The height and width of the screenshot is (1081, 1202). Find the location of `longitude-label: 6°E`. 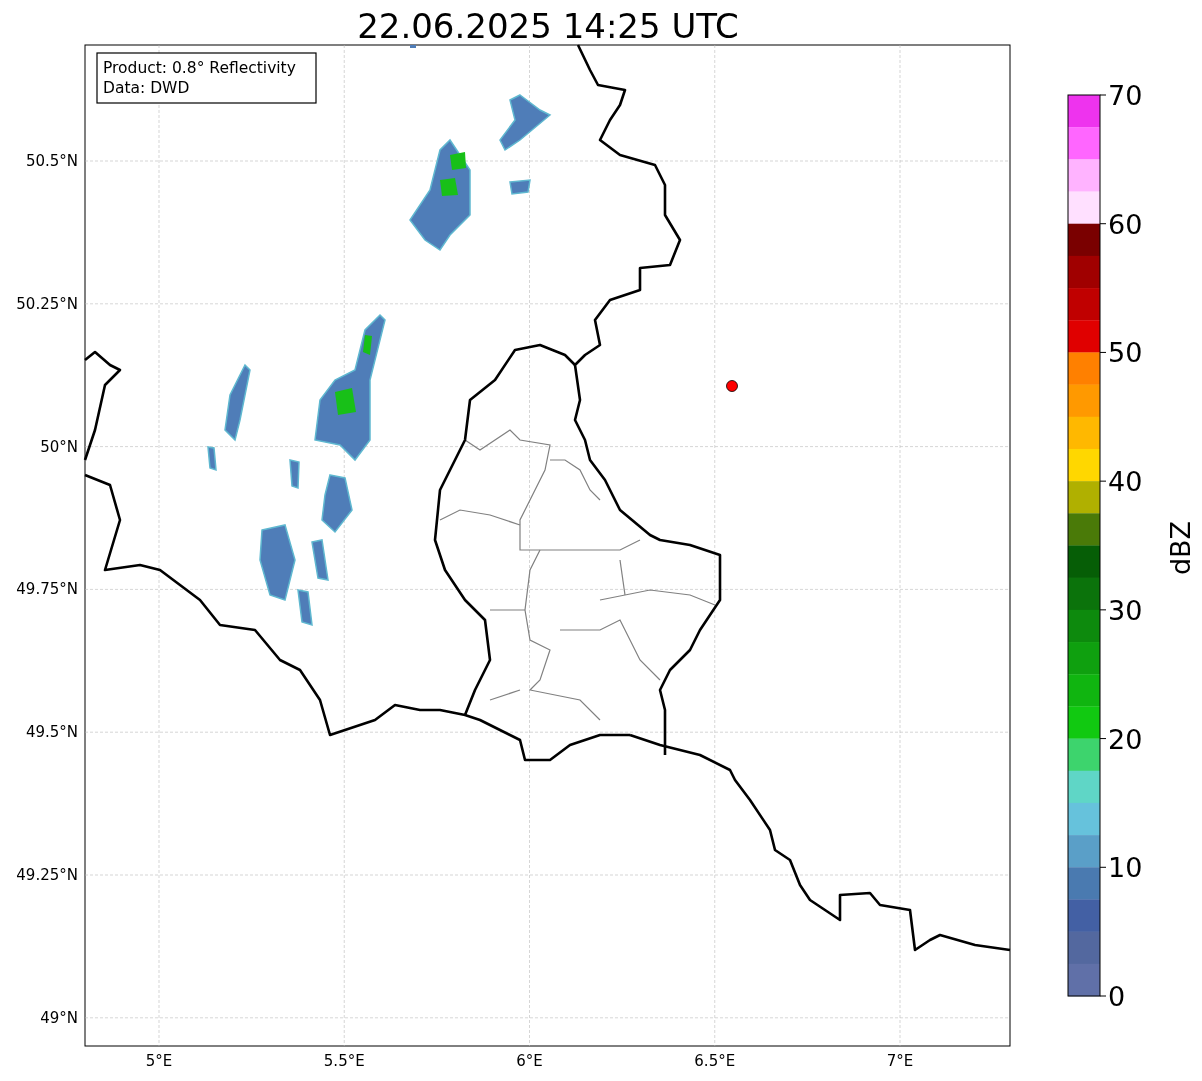

longitude-label: 6°E is located at coordinates (529, 1061).